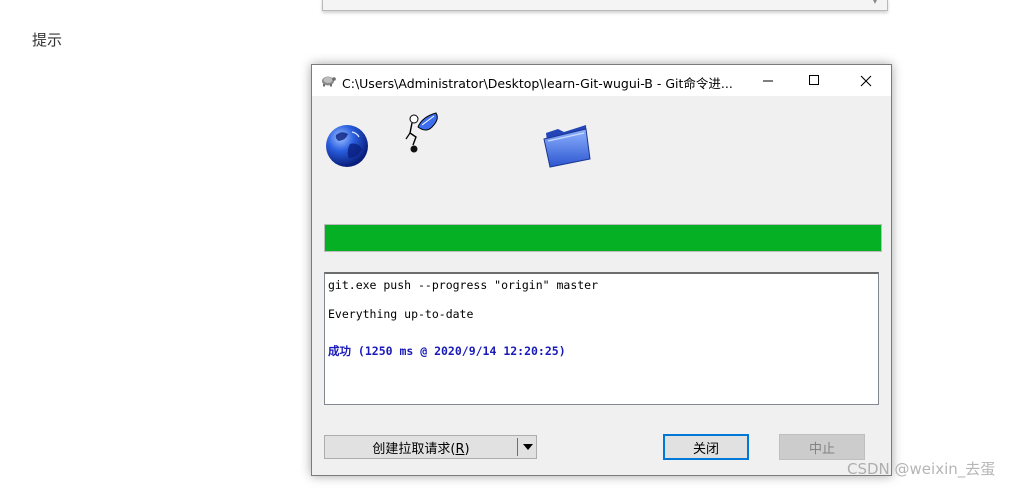 This screenshot has height=489, width=1013. I want to click on pull-request-dropdown-button, so click(528, 447).